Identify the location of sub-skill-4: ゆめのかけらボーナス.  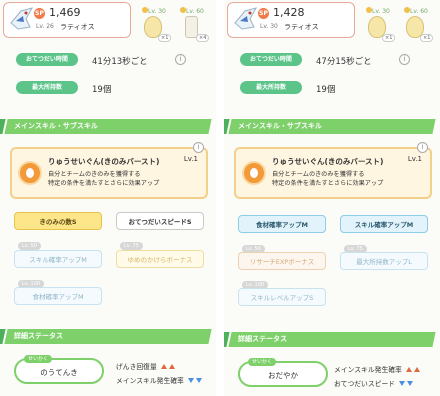
(160, 259).